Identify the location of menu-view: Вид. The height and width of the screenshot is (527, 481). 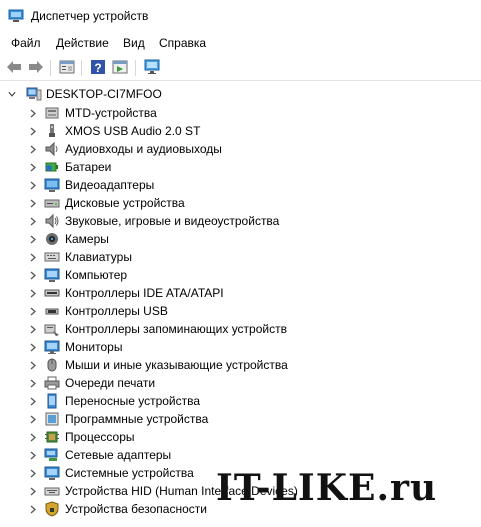
(134, 43).